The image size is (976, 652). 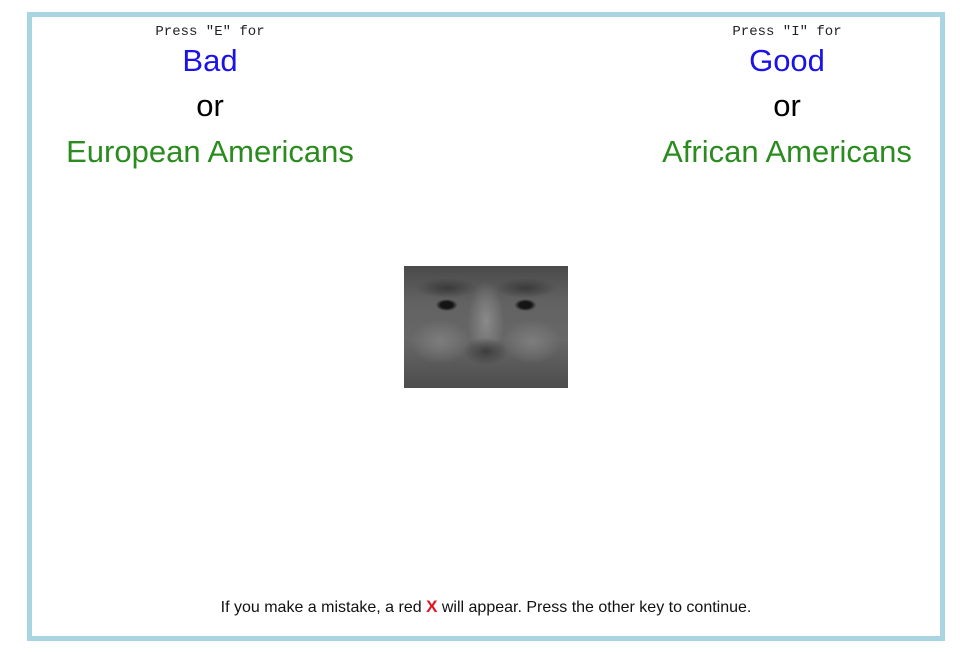 I want to click on right-category-block: Press "I" for Good or African Americans, so click(x=787, y=99).